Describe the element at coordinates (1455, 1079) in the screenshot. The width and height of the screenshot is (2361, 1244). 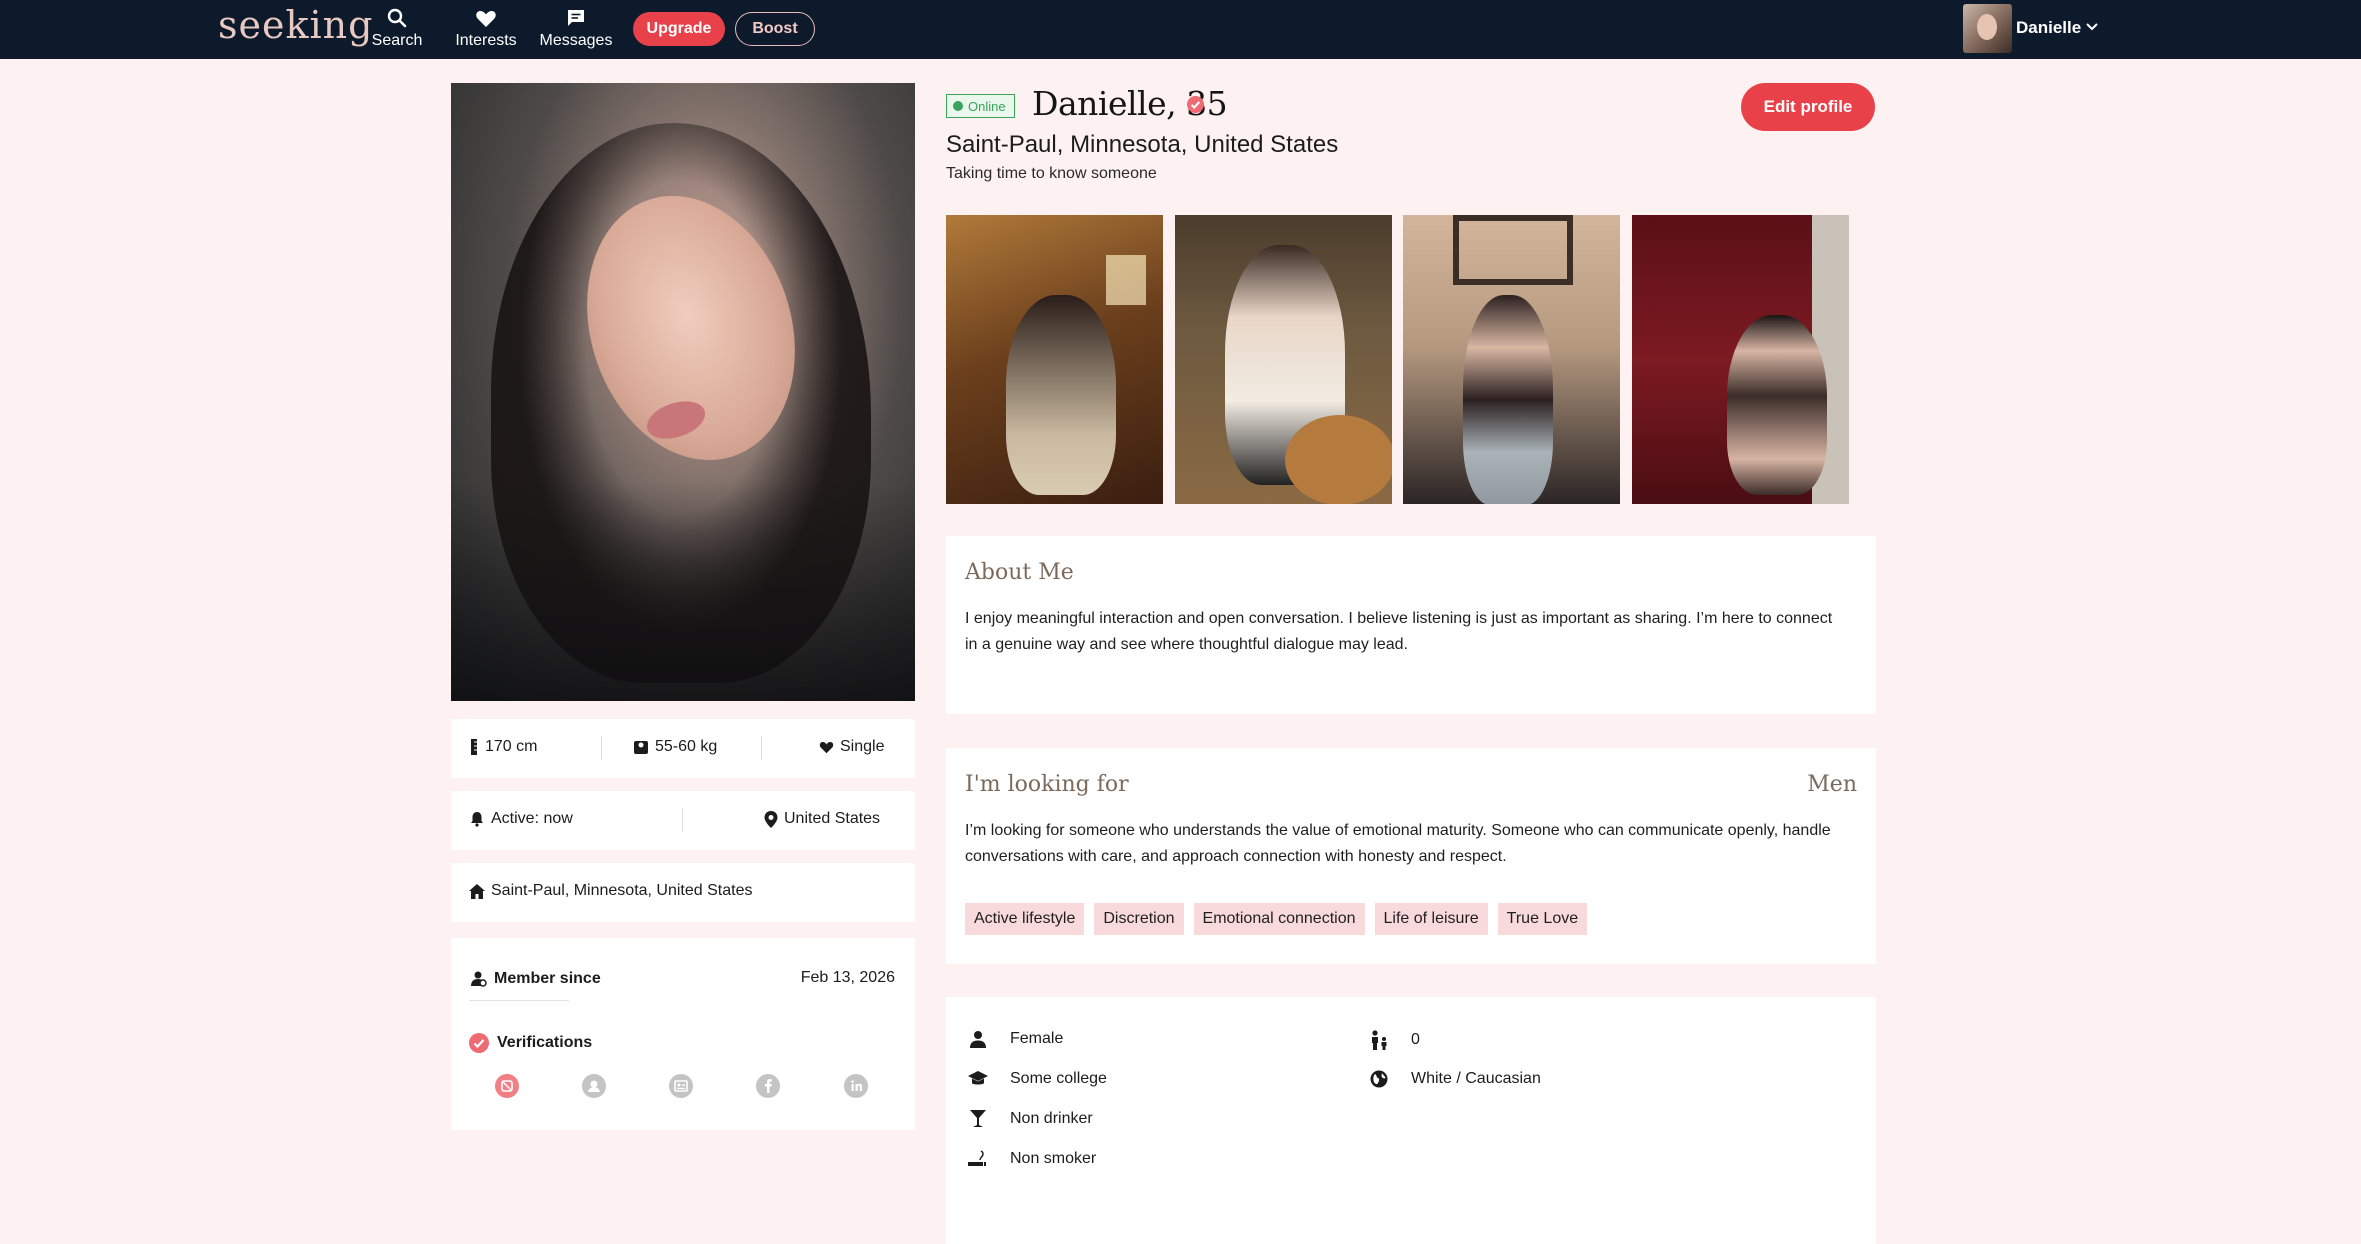
I see `ethnicity-detail: White / Caucasian` at that location.